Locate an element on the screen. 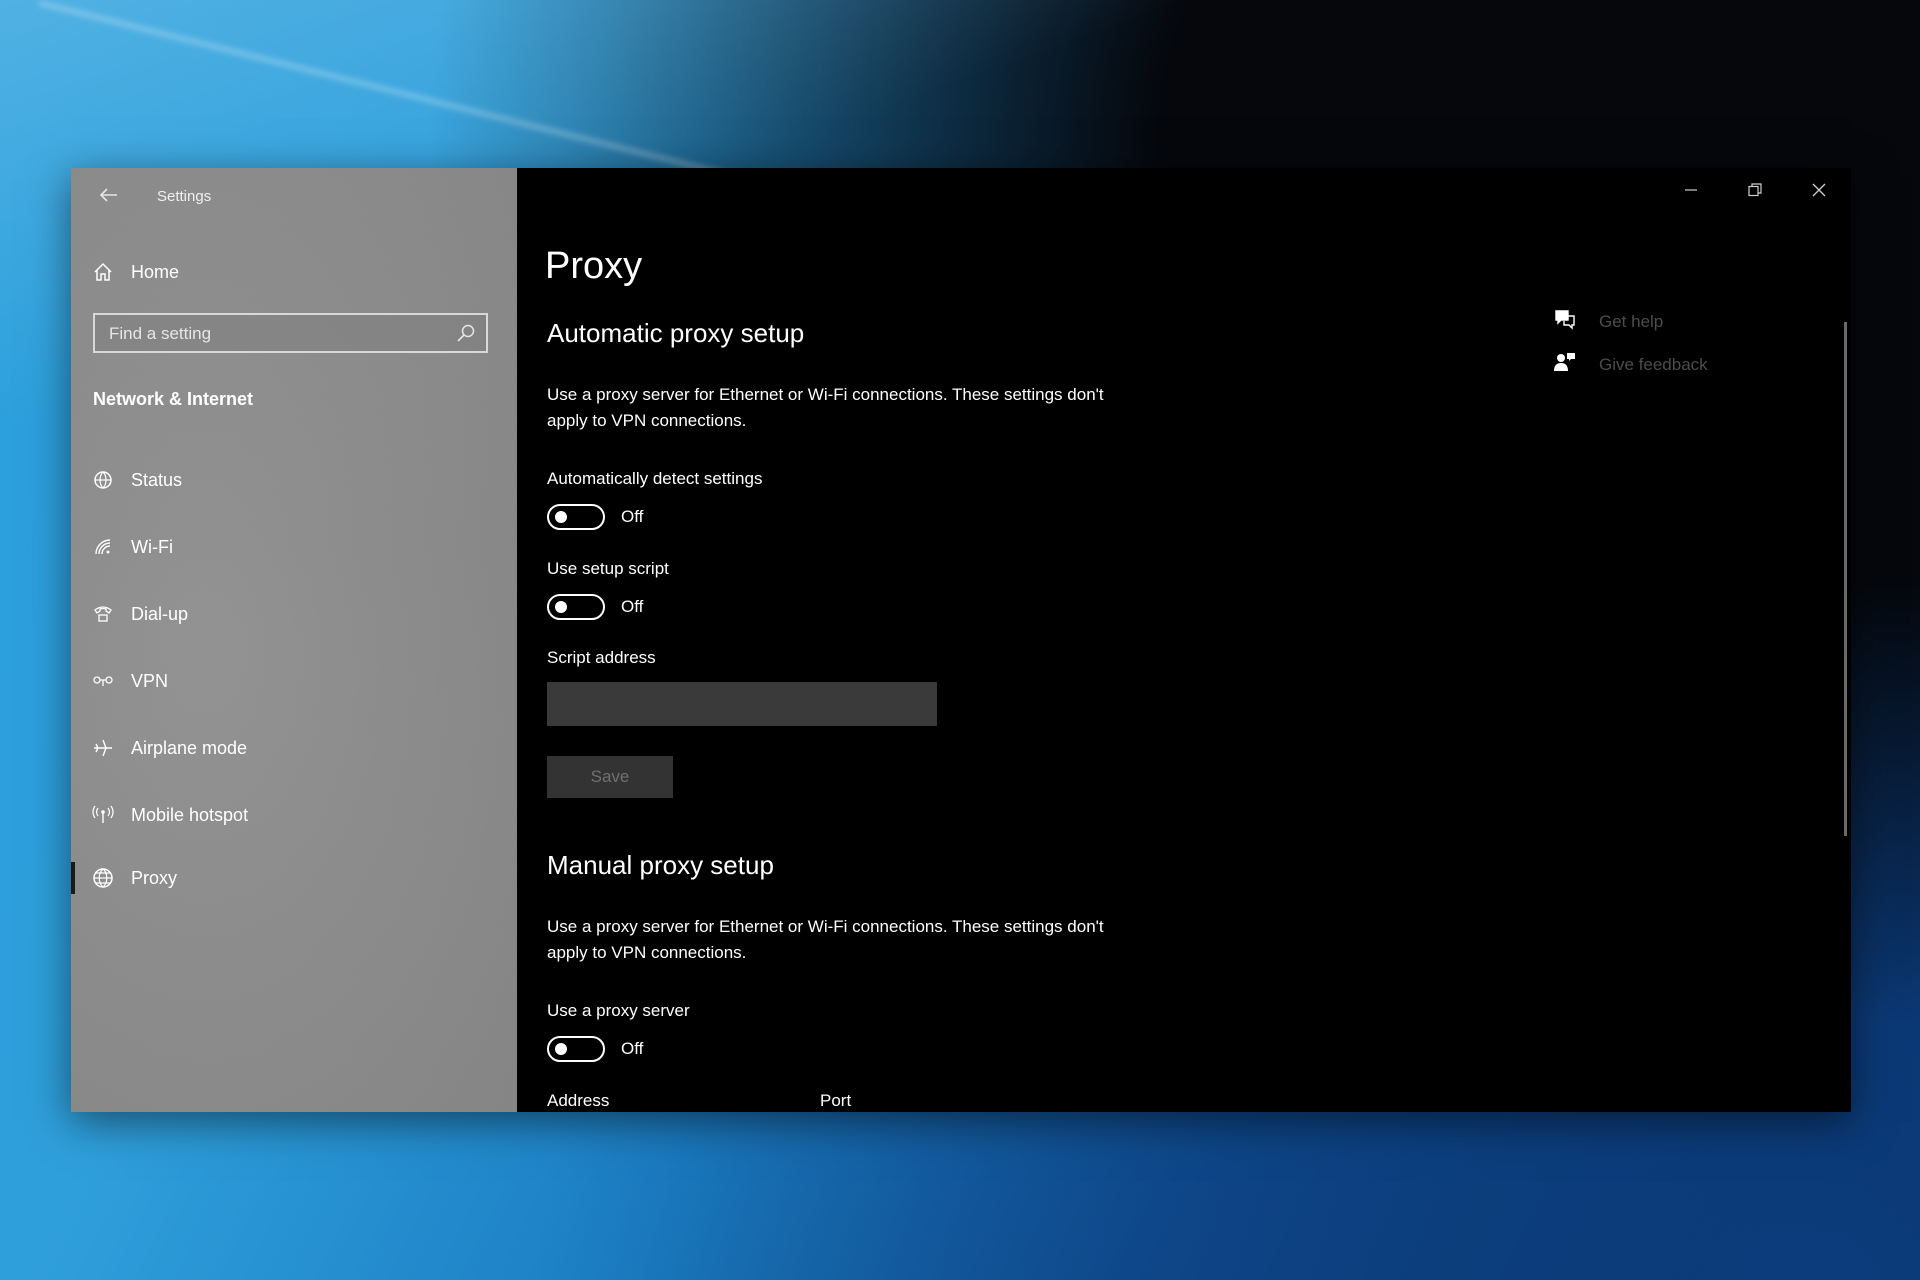 The image size is (1920, 1280). vpn-icon is located at coordinates (103, 681).